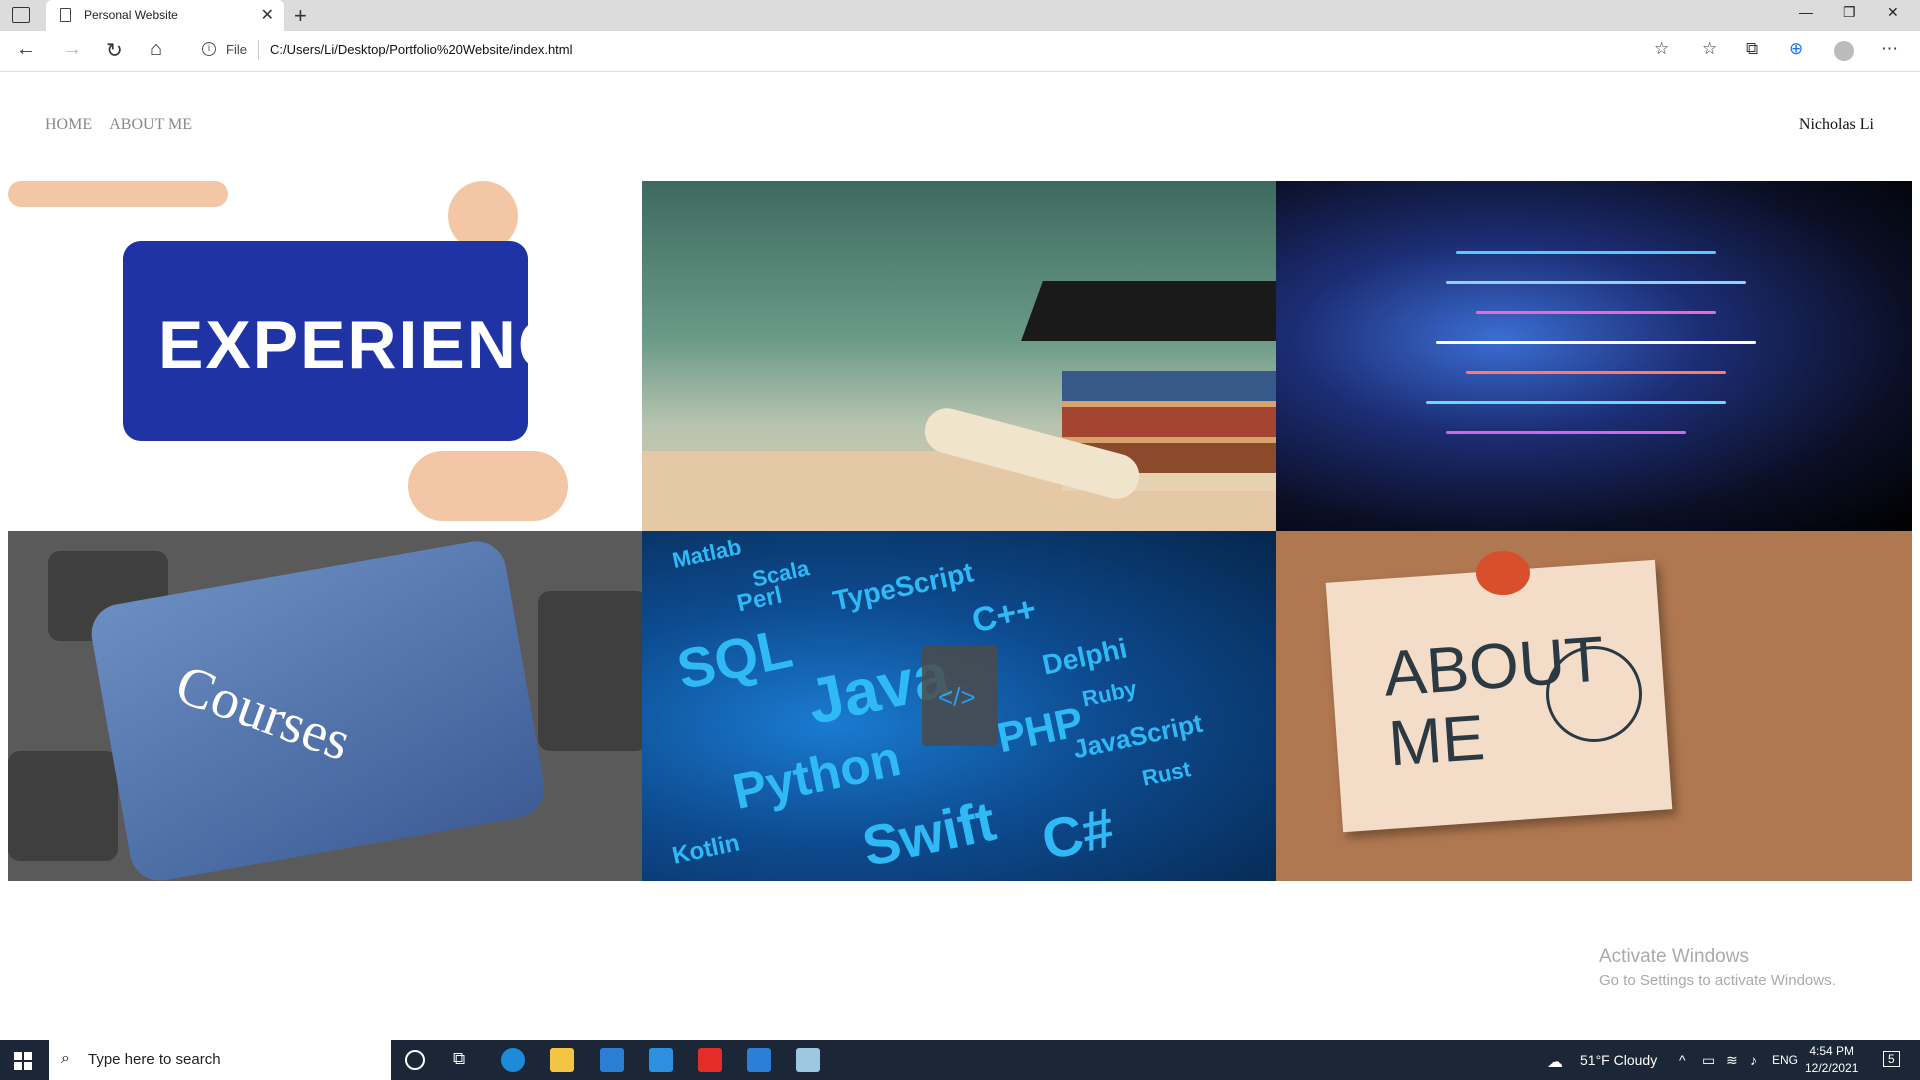 The height and width of the screenshot is (1080, 1920). I want to click on file-explorer-icon, so click(562, 1060).